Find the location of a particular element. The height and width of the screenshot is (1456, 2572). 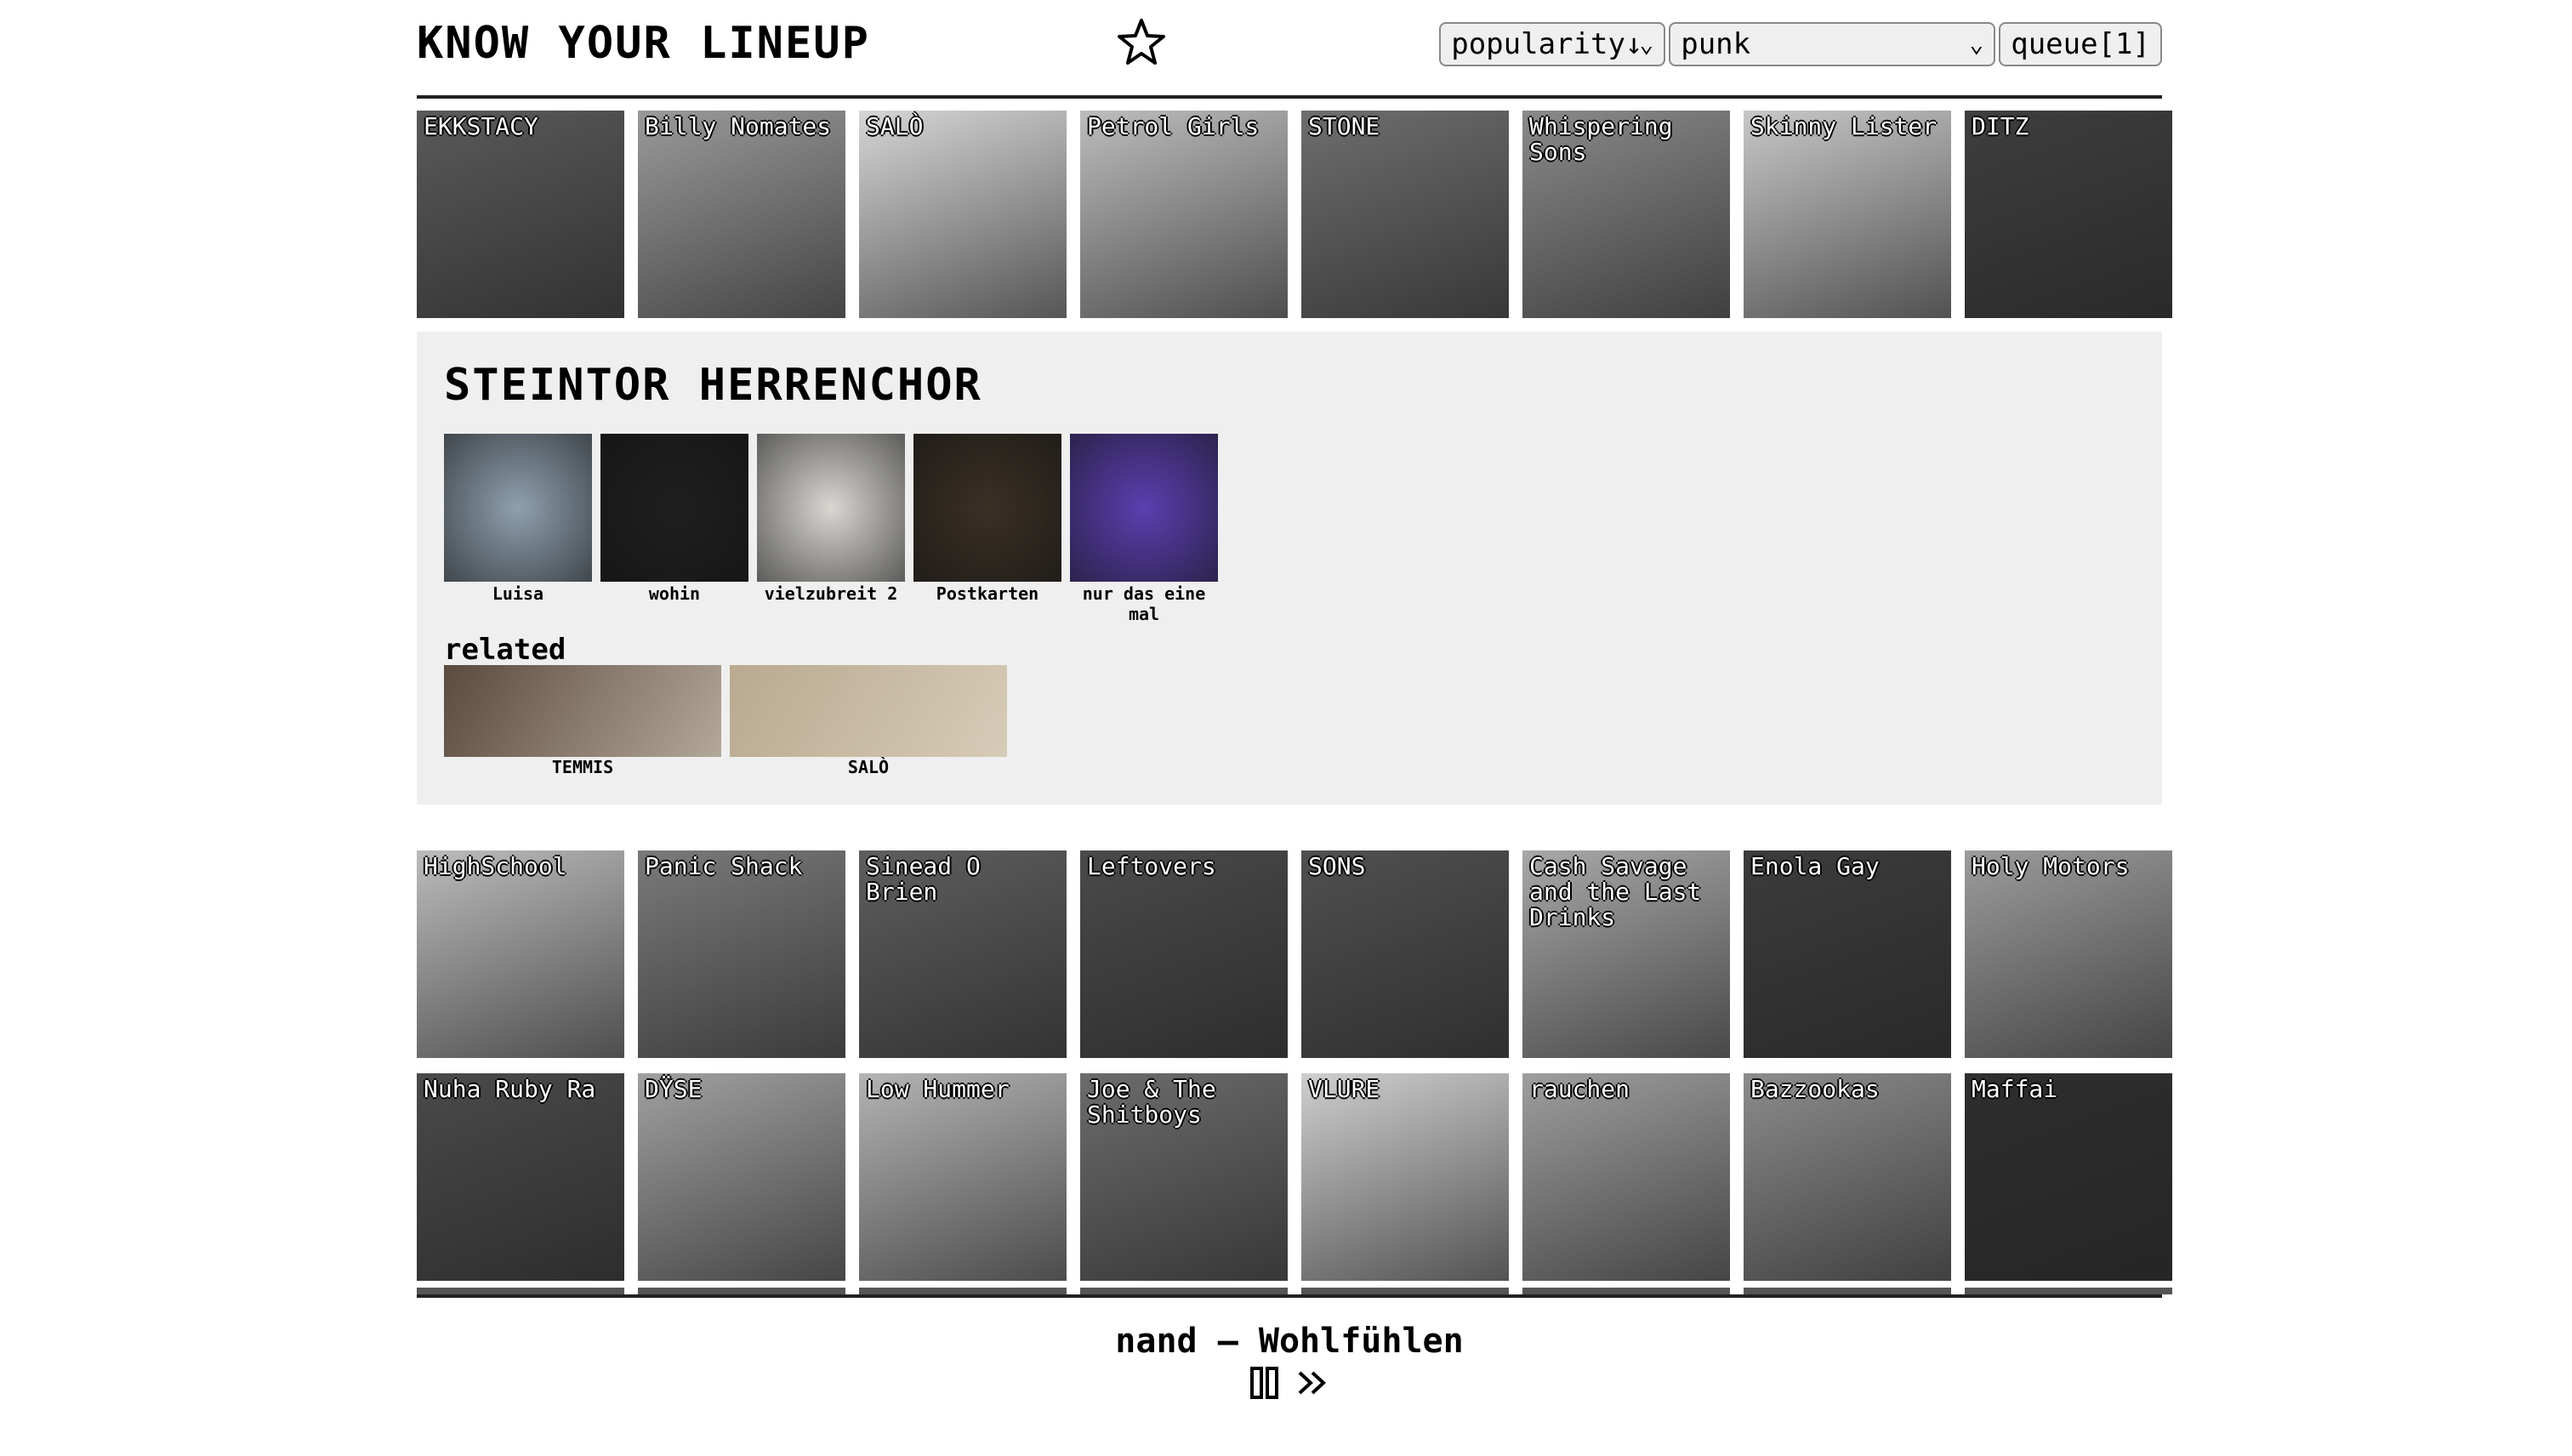

player: nand – Wohlfühlen is located at coordinates (1290, 1361).